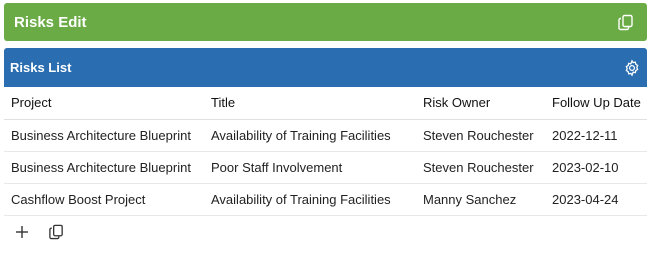 This screenshot has width=649, height=258. I want to click on gear-icon, so click(632, 68).